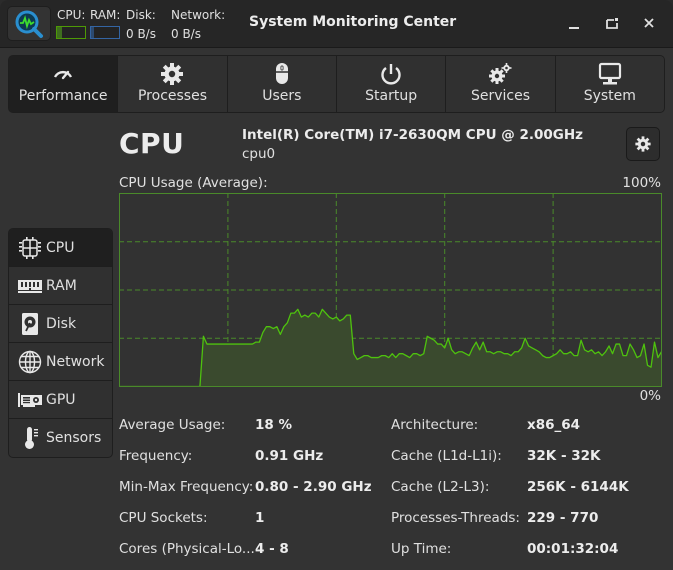 The height and width of the screenshot is (570, 673). What do you see at coordinates (440, 487) in the screenshot?
I see `cache-l2-l3-label: Cache (L2-L3):` at bounding box center [440, 487].